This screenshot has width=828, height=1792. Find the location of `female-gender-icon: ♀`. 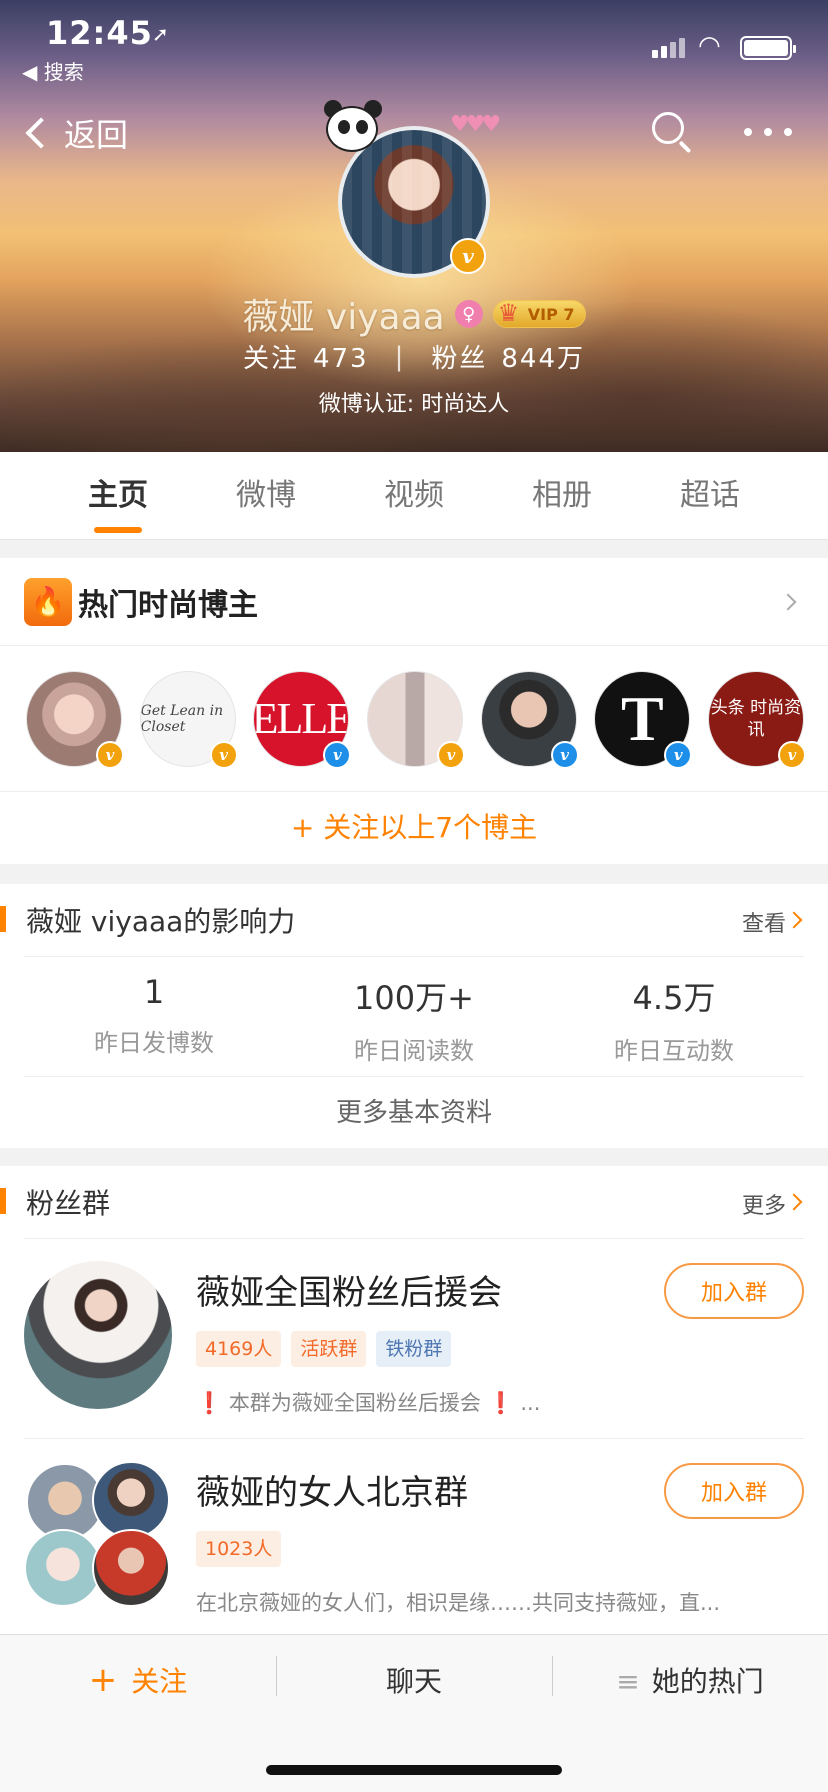

female-gender-icon: ♀ is located at coordinates (468, 314).